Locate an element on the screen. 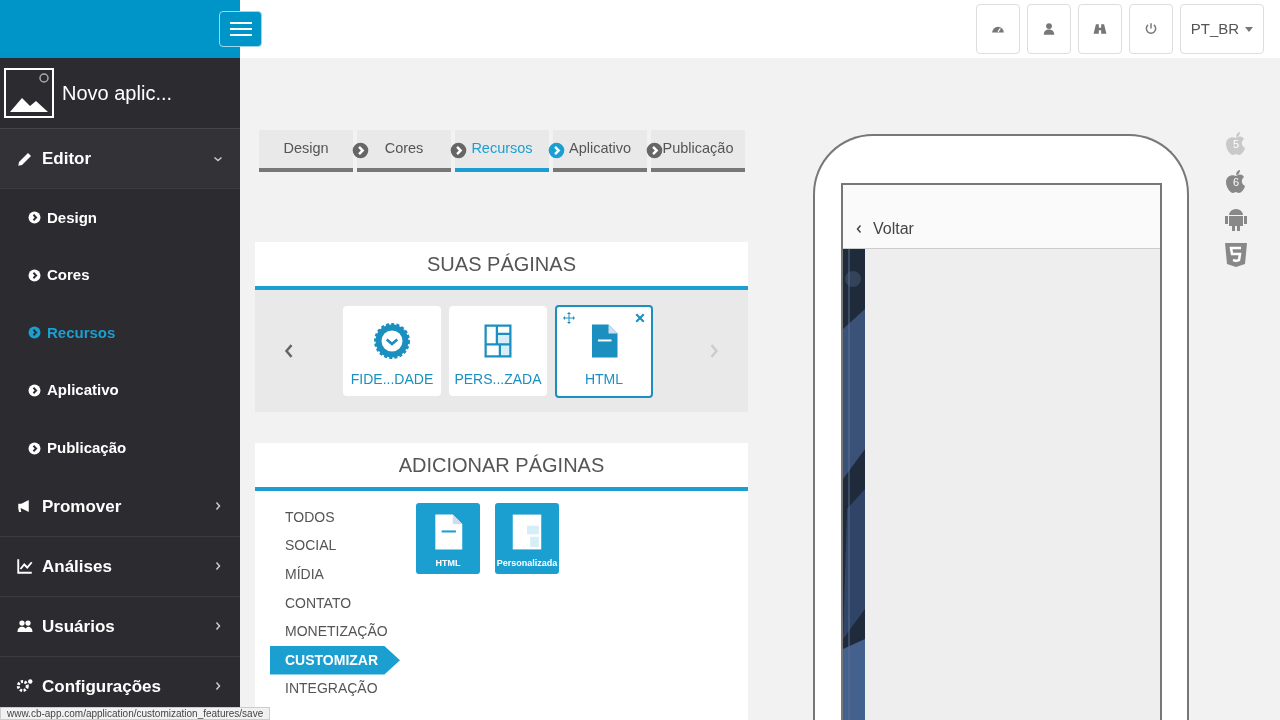 This screenshot has height=720, width=1280. image-placeholder-icon is located at coordinates (29, 93).